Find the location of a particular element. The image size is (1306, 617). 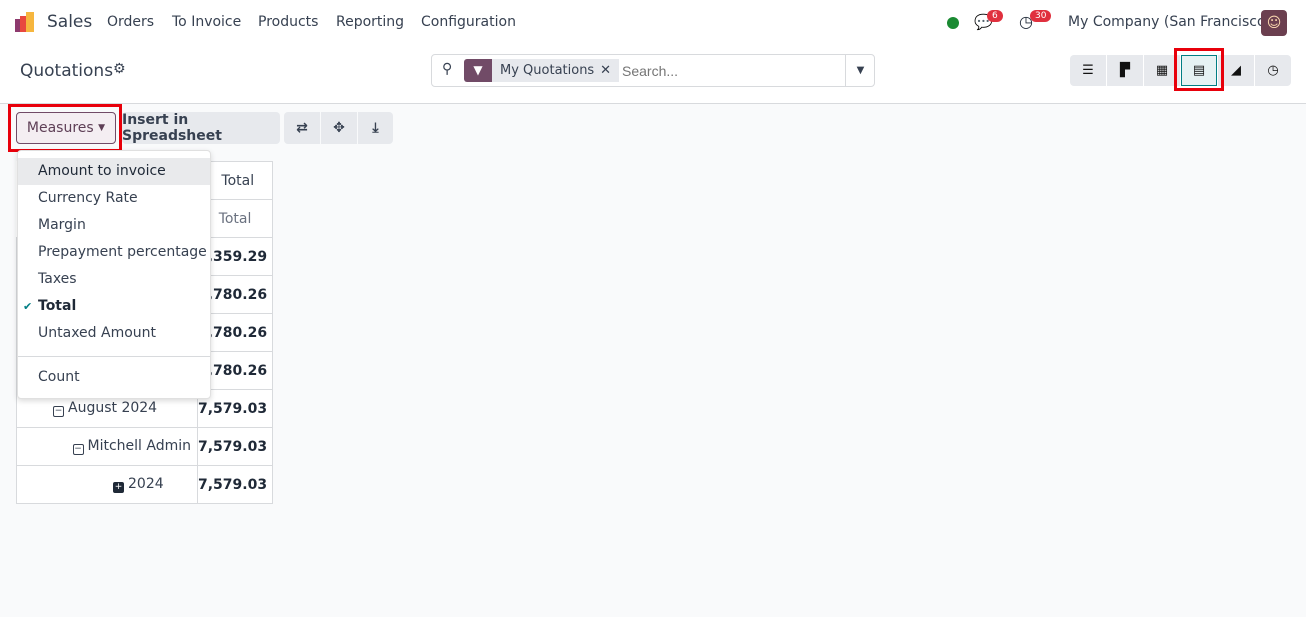

menu-products: Products is located at coordinates (288, 22).